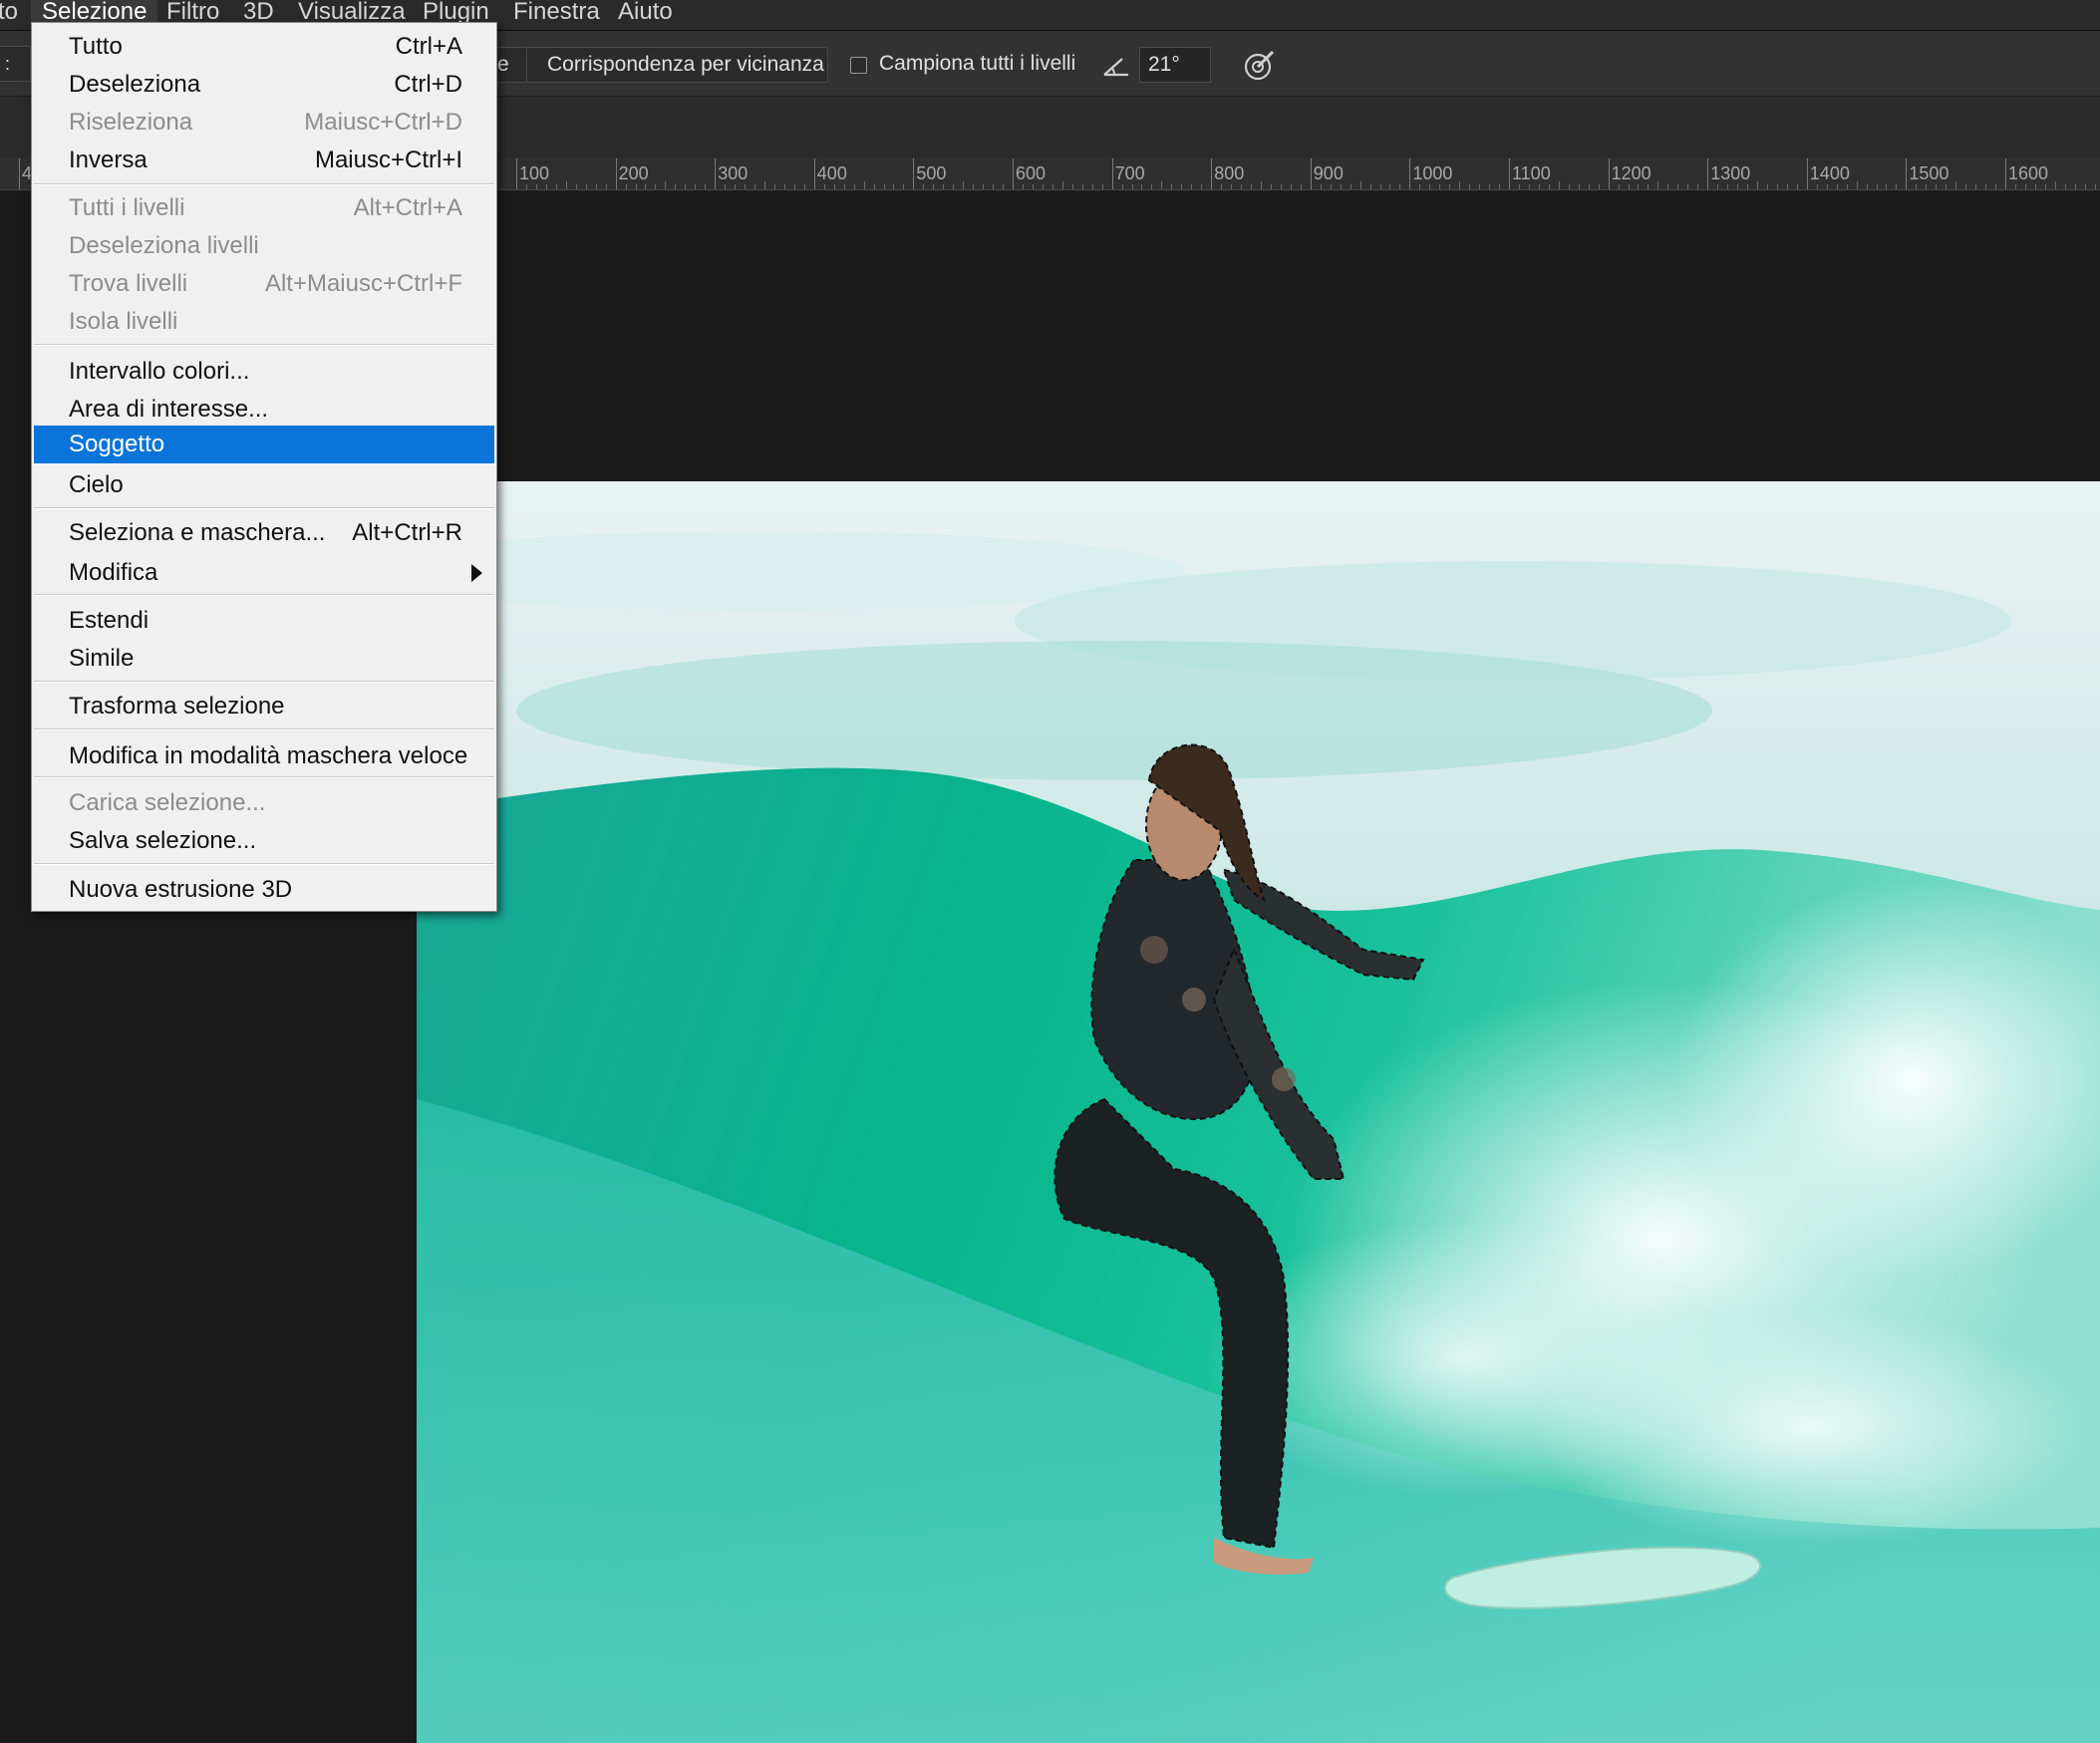 Image resolution: width=2100 pixels, height=1743 pixels. I want to click on menu-item-tutti-i-livelli: Tutti i livelli Alt+Ctrl+A, so click(264, 207).